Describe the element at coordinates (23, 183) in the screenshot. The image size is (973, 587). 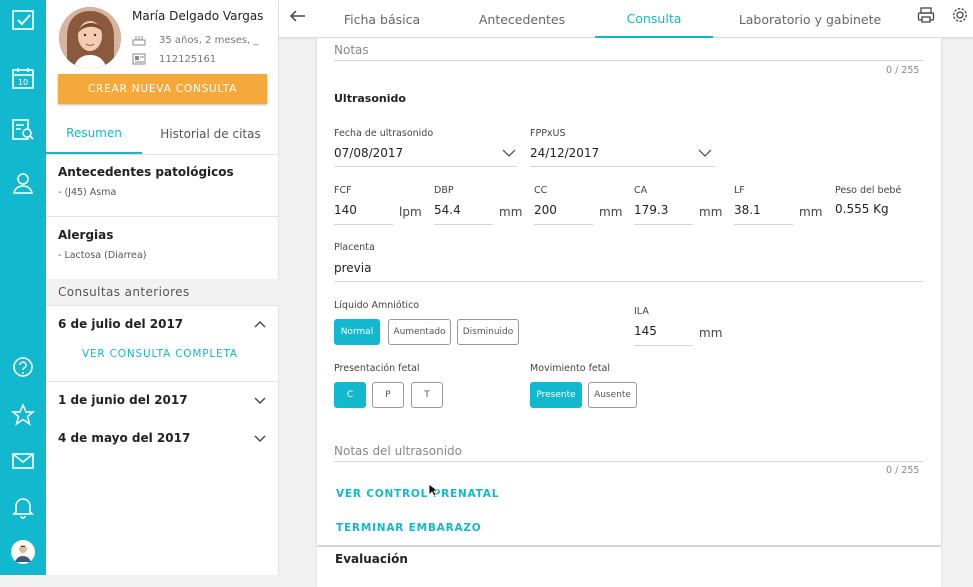
I see `patient-icon` at that location.